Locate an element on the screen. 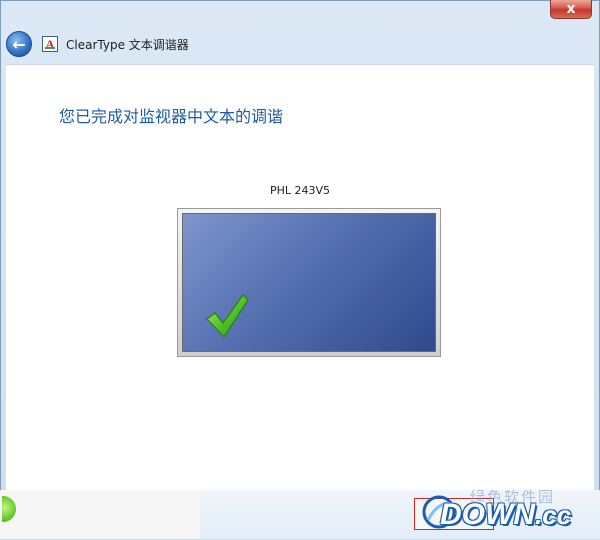  title-bar: ← A ClearType 文本调谐器 is located at coordinates (300, 44).